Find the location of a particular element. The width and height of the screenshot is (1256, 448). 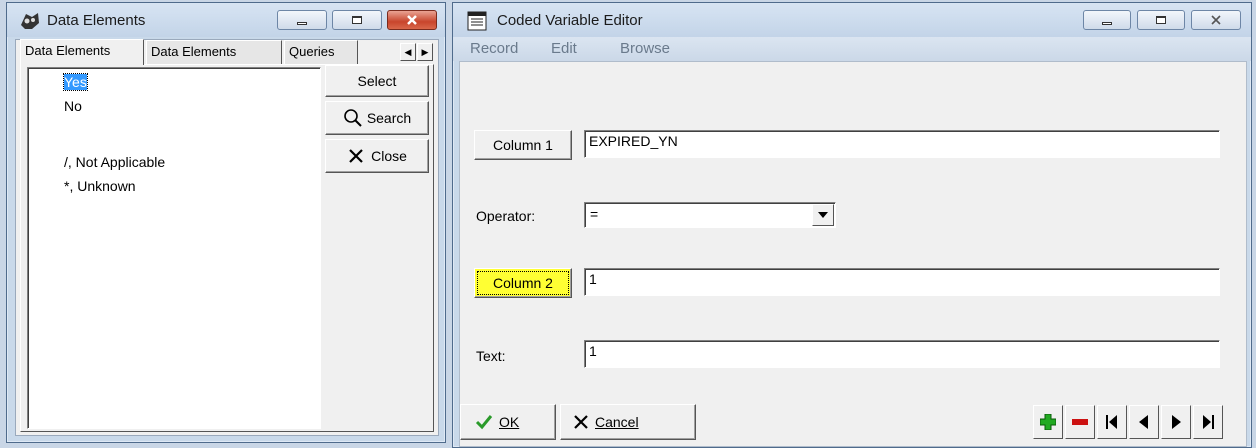

editor-app-icon is located at coordinates (477, 21).